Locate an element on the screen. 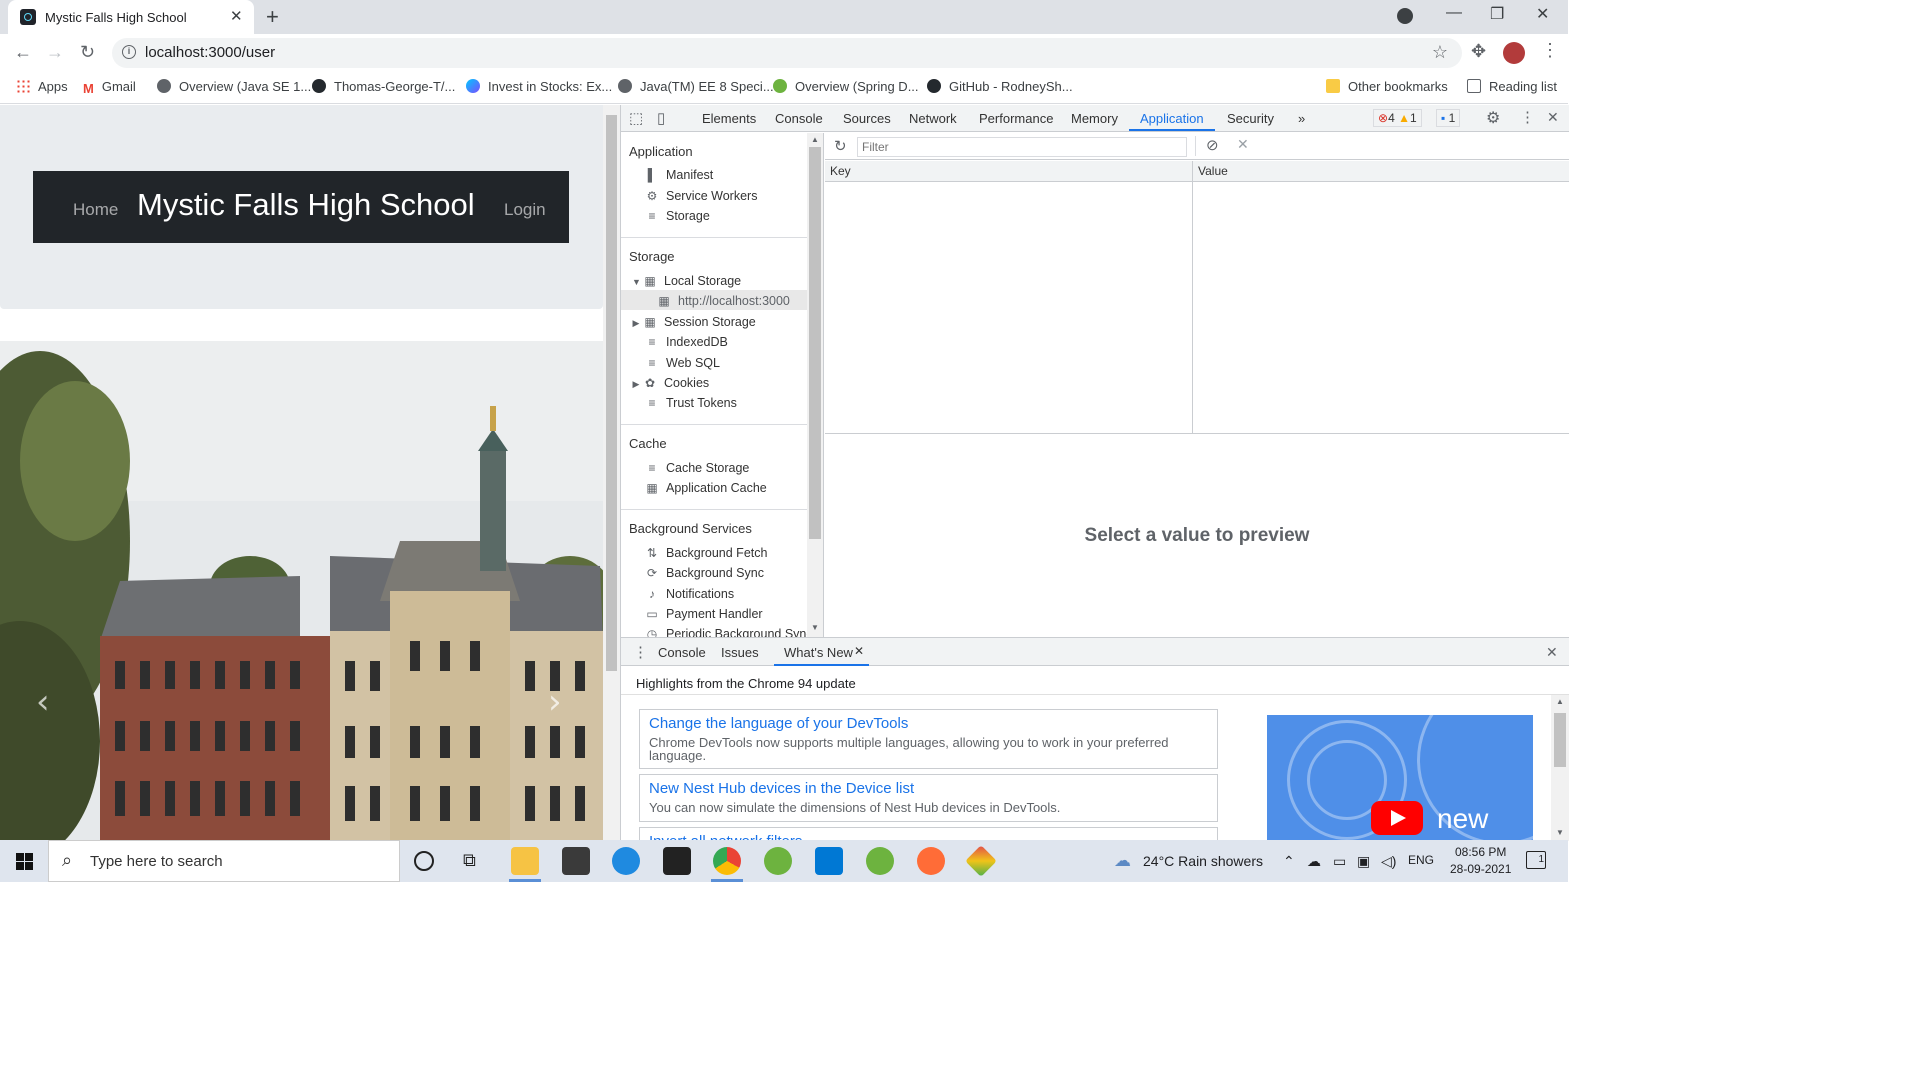 The image size is (1920, 1080). expanded-triangle-icon: ▼ is located at coordinates (636, 282).